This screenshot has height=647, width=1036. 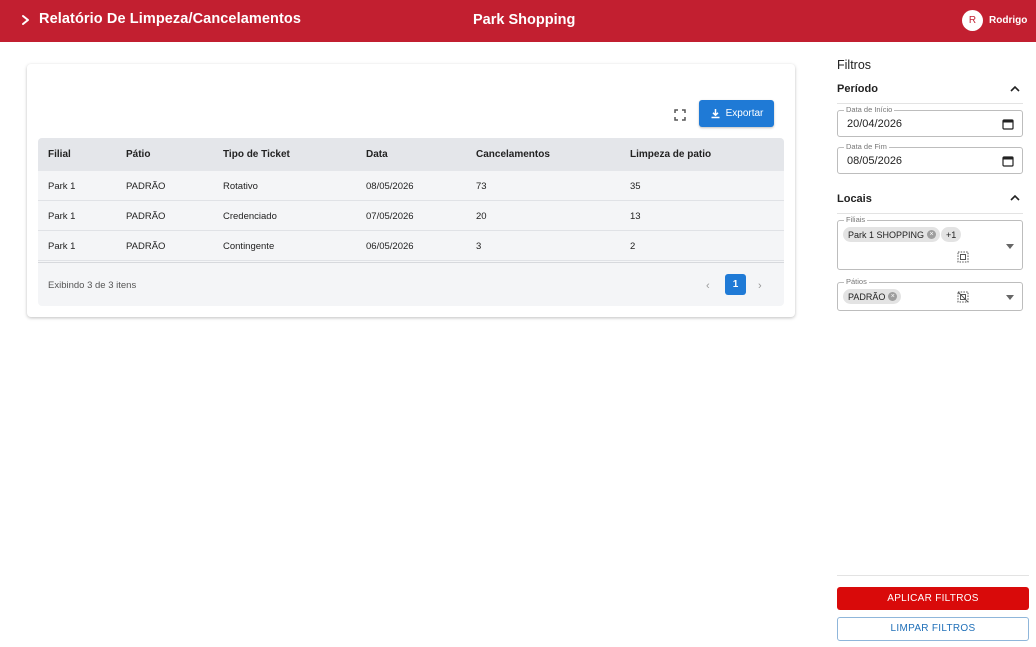 I want to click on user-name: Rodrigo, so click(x=1008, y=20).